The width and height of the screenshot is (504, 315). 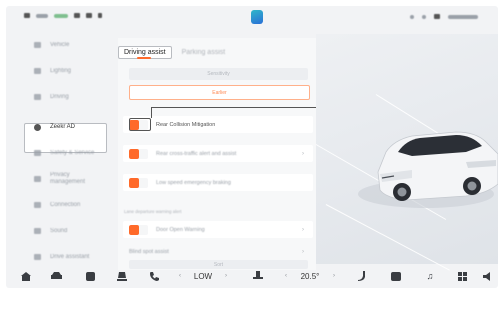 I want to click on home-icon, so click(x=26, y=276).